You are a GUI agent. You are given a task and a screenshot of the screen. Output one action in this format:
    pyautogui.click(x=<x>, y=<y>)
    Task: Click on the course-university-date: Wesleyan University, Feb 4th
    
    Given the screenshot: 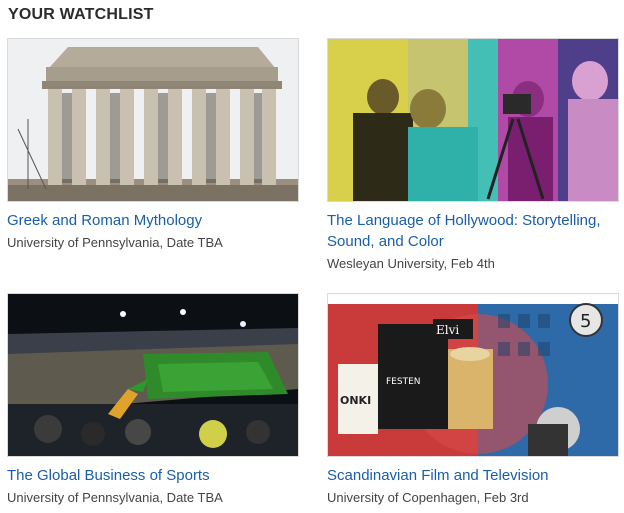 What is the action you would take?
    pyautogui.click(x=411, y=263)
    